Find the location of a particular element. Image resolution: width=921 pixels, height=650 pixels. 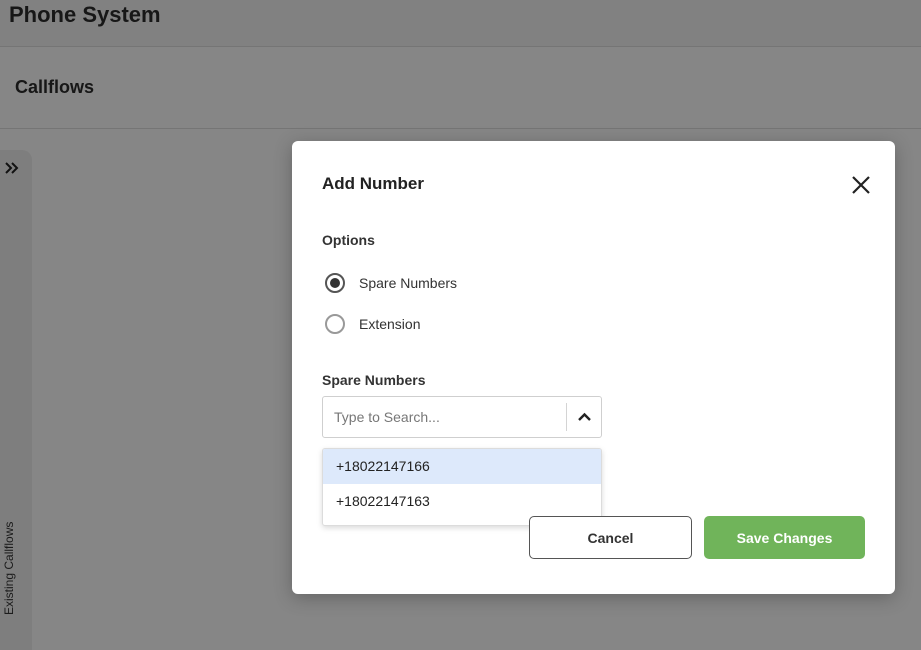

dropdown-list: +18022147166 +18022147163 is located at coordinates (462, 487).